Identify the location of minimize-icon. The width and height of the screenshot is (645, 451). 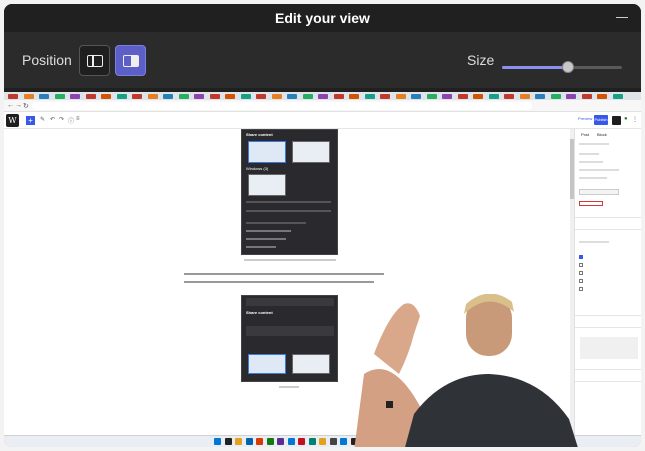
(622, 17).